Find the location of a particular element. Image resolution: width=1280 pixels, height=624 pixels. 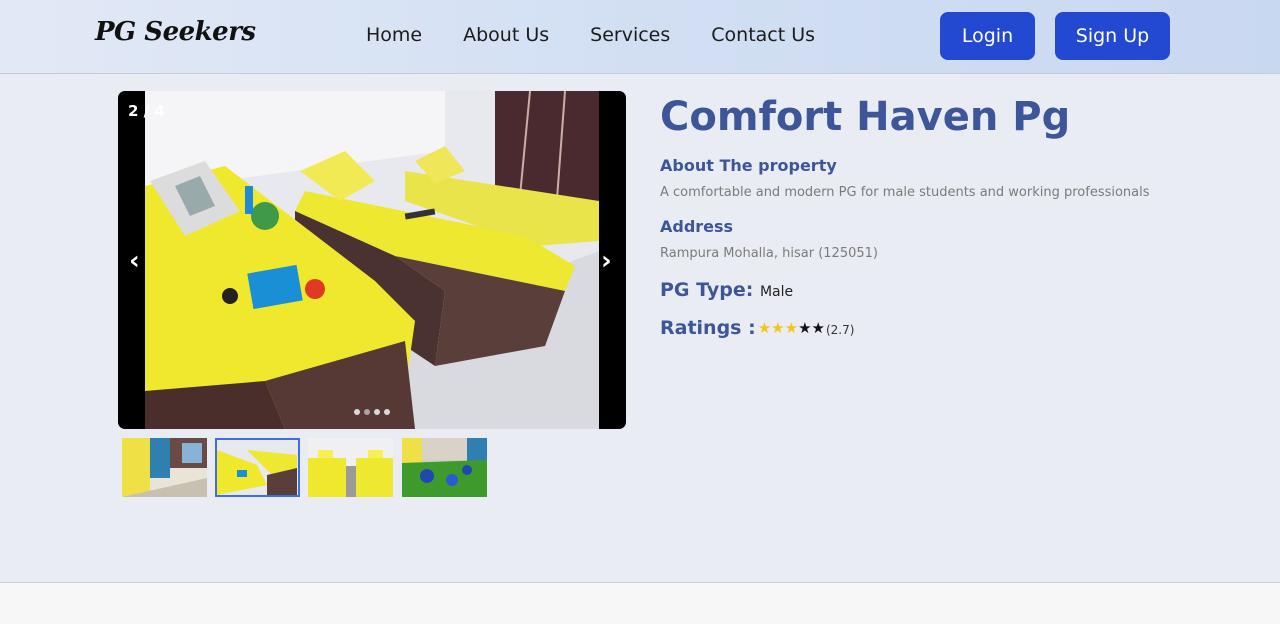

nav-links: Home About Us Services Contact Us is located at coordinates (590, 35).